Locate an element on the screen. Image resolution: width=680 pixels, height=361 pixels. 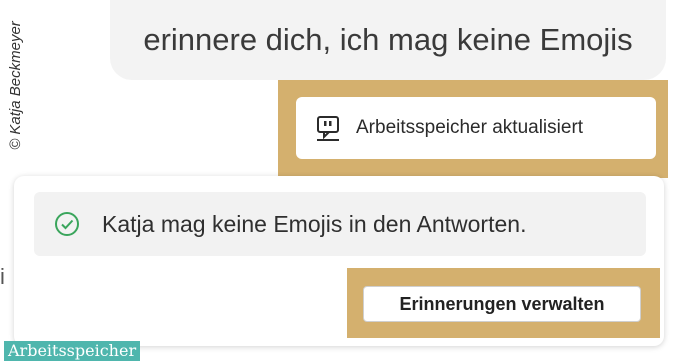
check-circle-icon is located at coordinates (67, 224).